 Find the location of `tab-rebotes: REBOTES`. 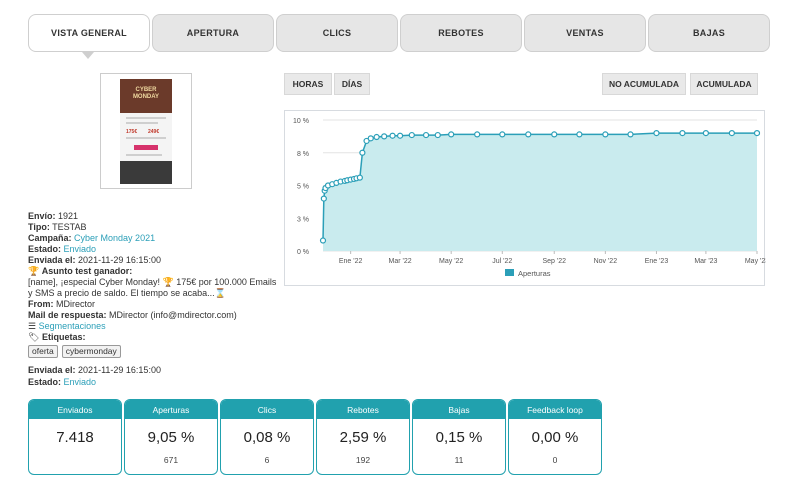

tab-rebotes: REBOTES is located at coordinates (461, 33).